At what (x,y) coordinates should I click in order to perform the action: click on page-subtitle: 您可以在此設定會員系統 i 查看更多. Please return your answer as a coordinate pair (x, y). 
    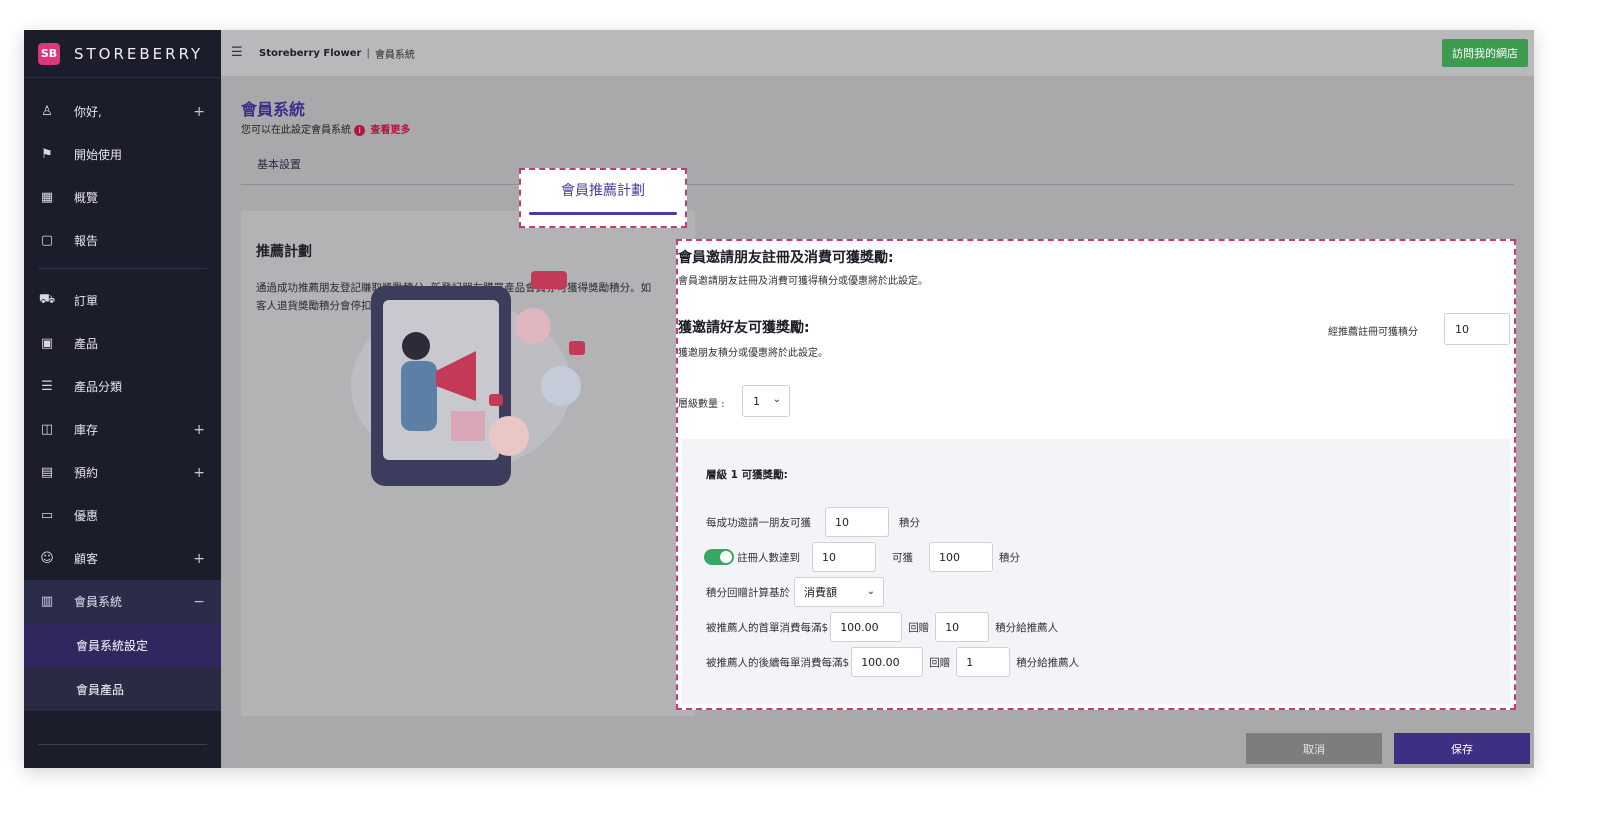
    Looking at the image, I should click on (325, 128).